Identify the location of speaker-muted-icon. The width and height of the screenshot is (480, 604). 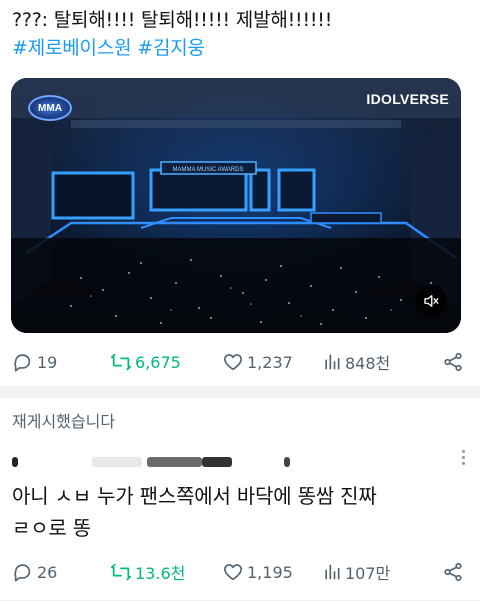
(431, 301).